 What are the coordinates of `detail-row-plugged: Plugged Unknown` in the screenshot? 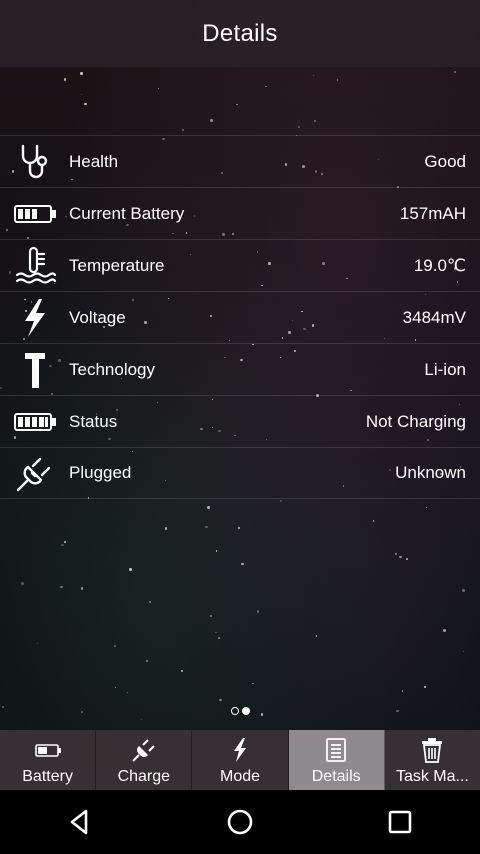 It's located at (240, 473).